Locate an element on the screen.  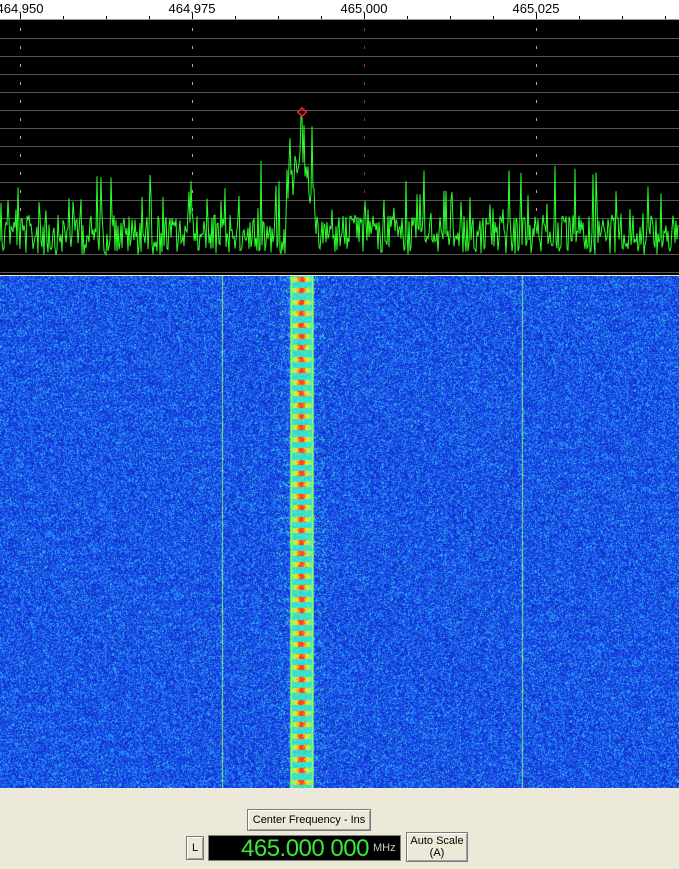
frequency-display: 465.000 000 MHz is located at coordinates (304, 848).